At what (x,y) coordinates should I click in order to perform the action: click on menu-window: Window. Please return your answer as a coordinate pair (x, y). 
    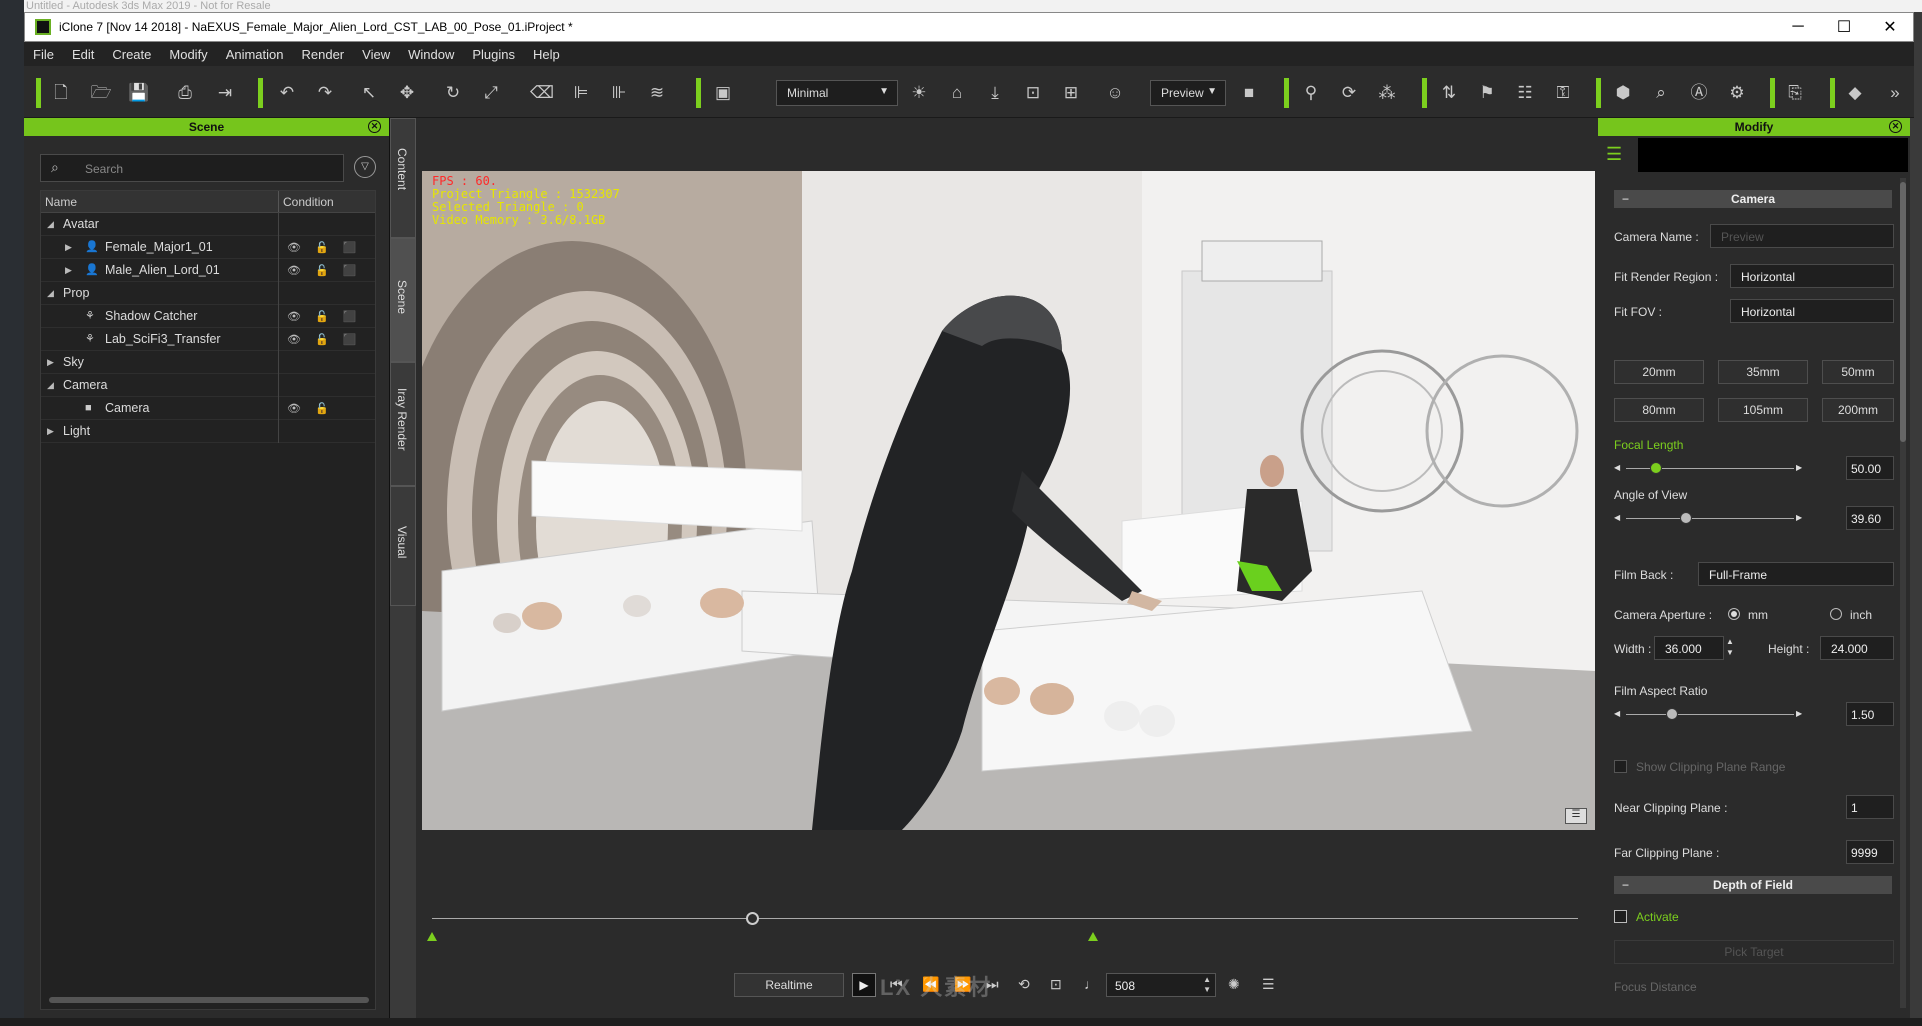
    Looking at the image, I should click on (431, 54).